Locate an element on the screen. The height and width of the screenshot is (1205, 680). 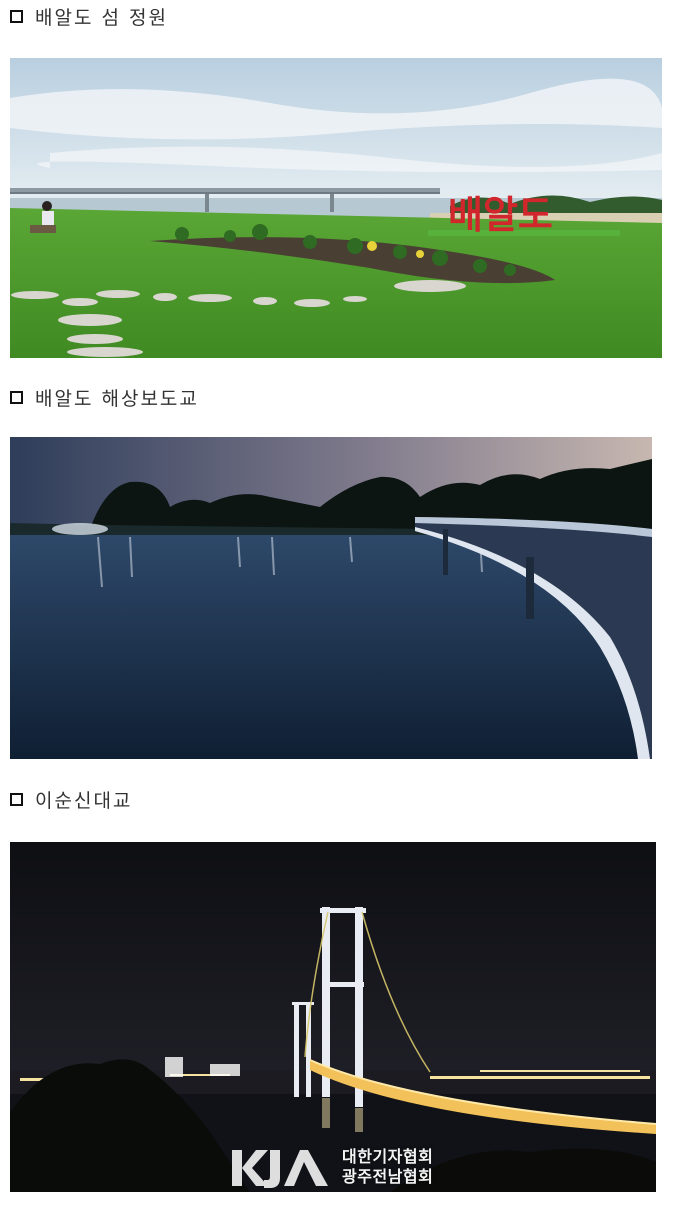
watermark: 대한기자협회 광주전남협회 is located at coordinates (331, 1167).